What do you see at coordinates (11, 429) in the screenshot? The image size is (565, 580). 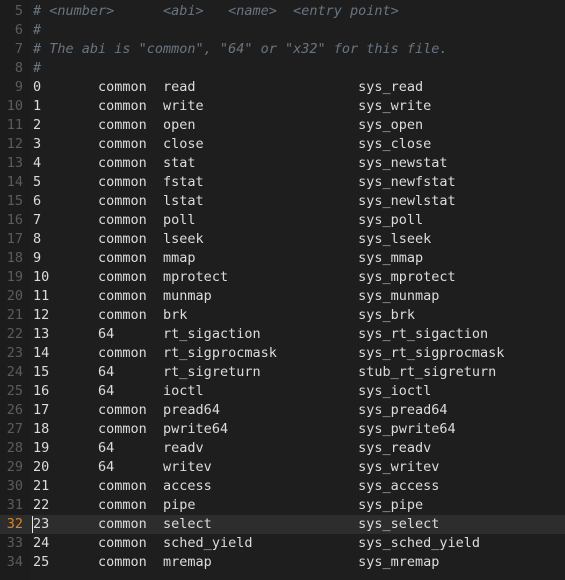 I see `line-number: 27` at bounding box center [11, 429].